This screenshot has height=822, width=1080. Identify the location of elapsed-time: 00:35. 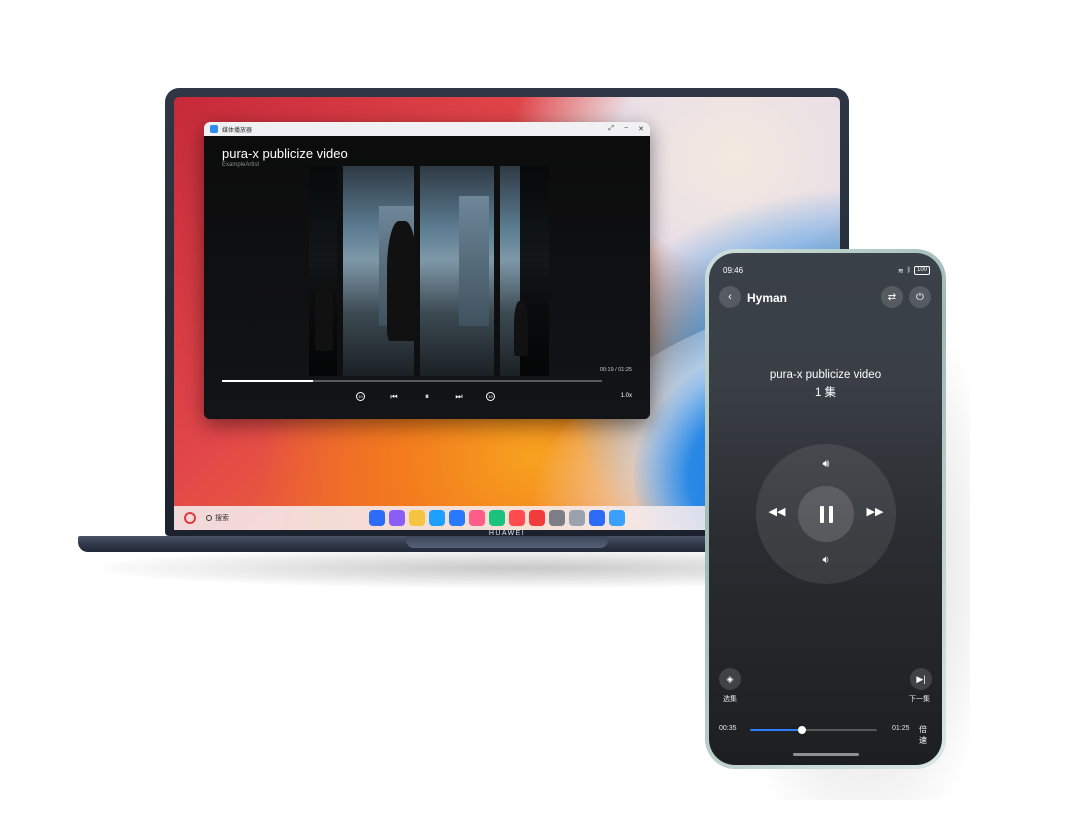
(728, 728).